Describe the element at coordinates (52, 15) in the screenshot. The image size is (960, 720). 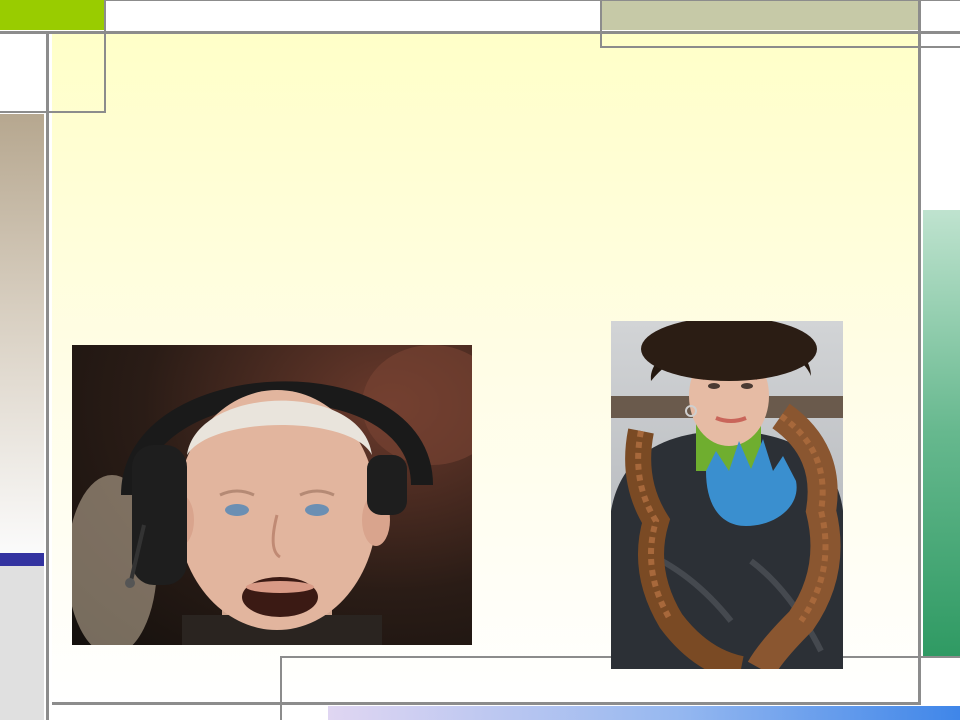
I see `accent-green-block-top` at that location.